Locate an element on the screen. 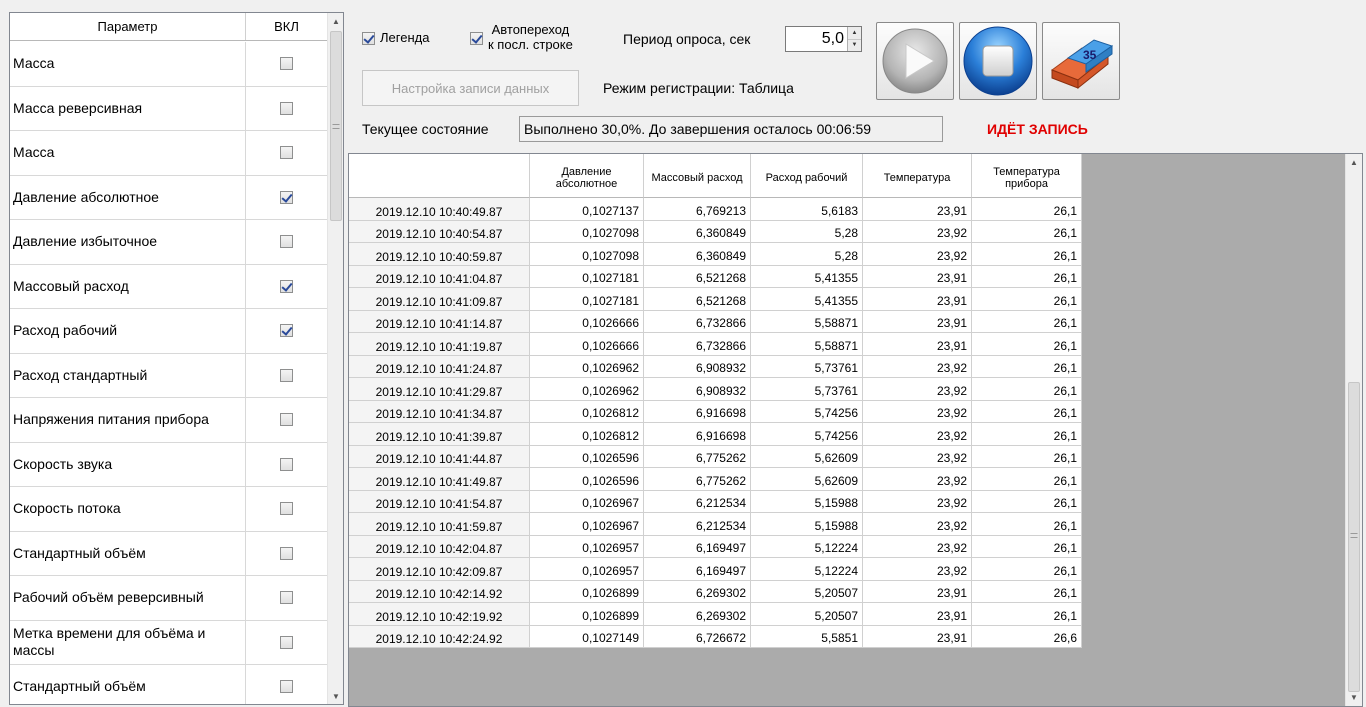 The height and width of the screenshot is (707, 1366). parameter-row: Скорость потока is located at coordinates (168, 509).